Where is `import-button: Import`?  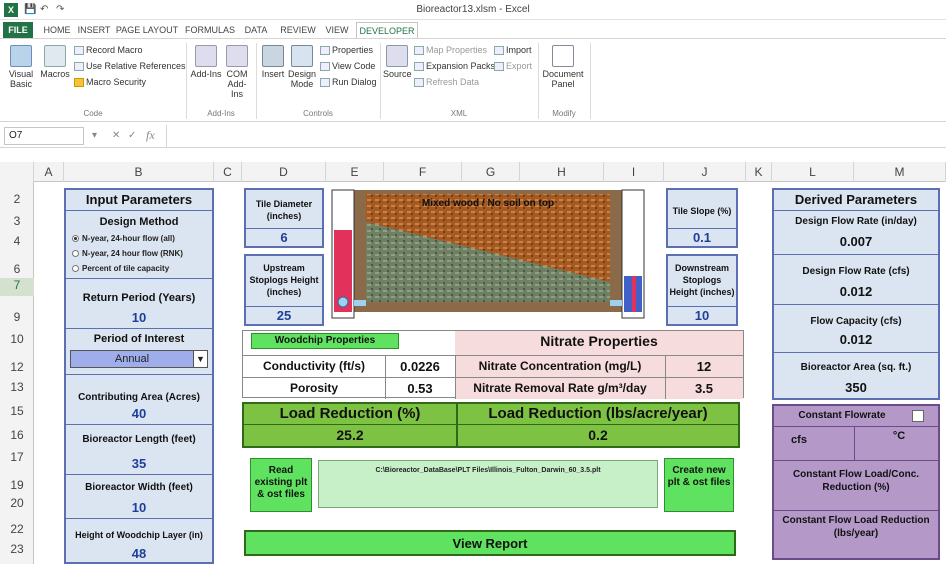 import-button: Import is located at coordinates (513, 50).